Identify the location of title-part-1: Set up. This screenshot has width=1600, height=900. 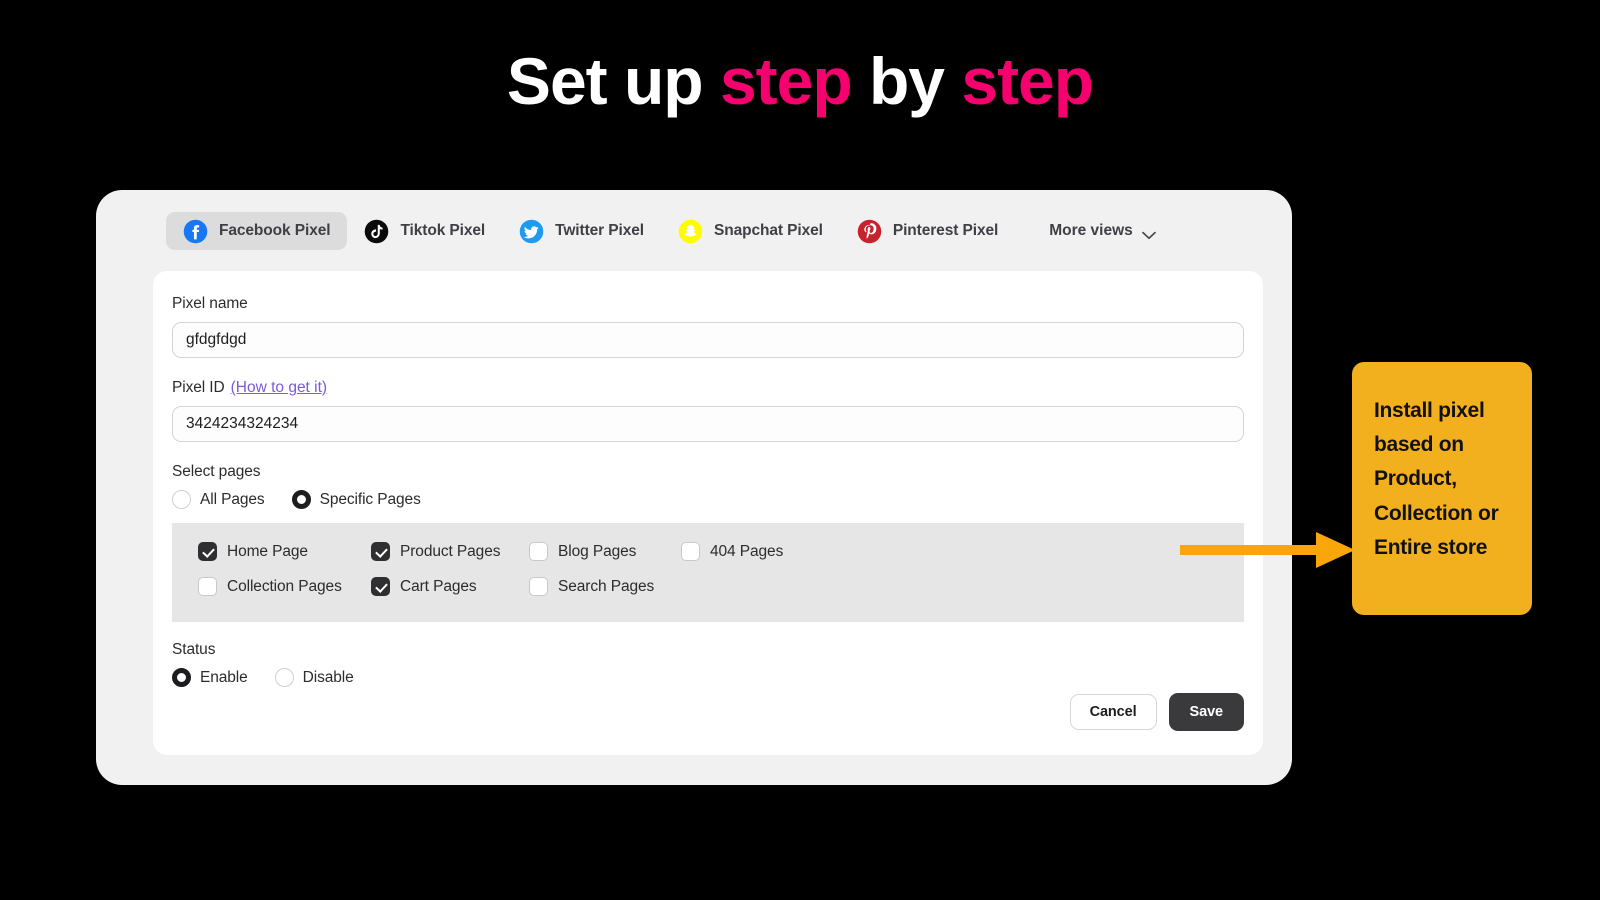
(613, 81).